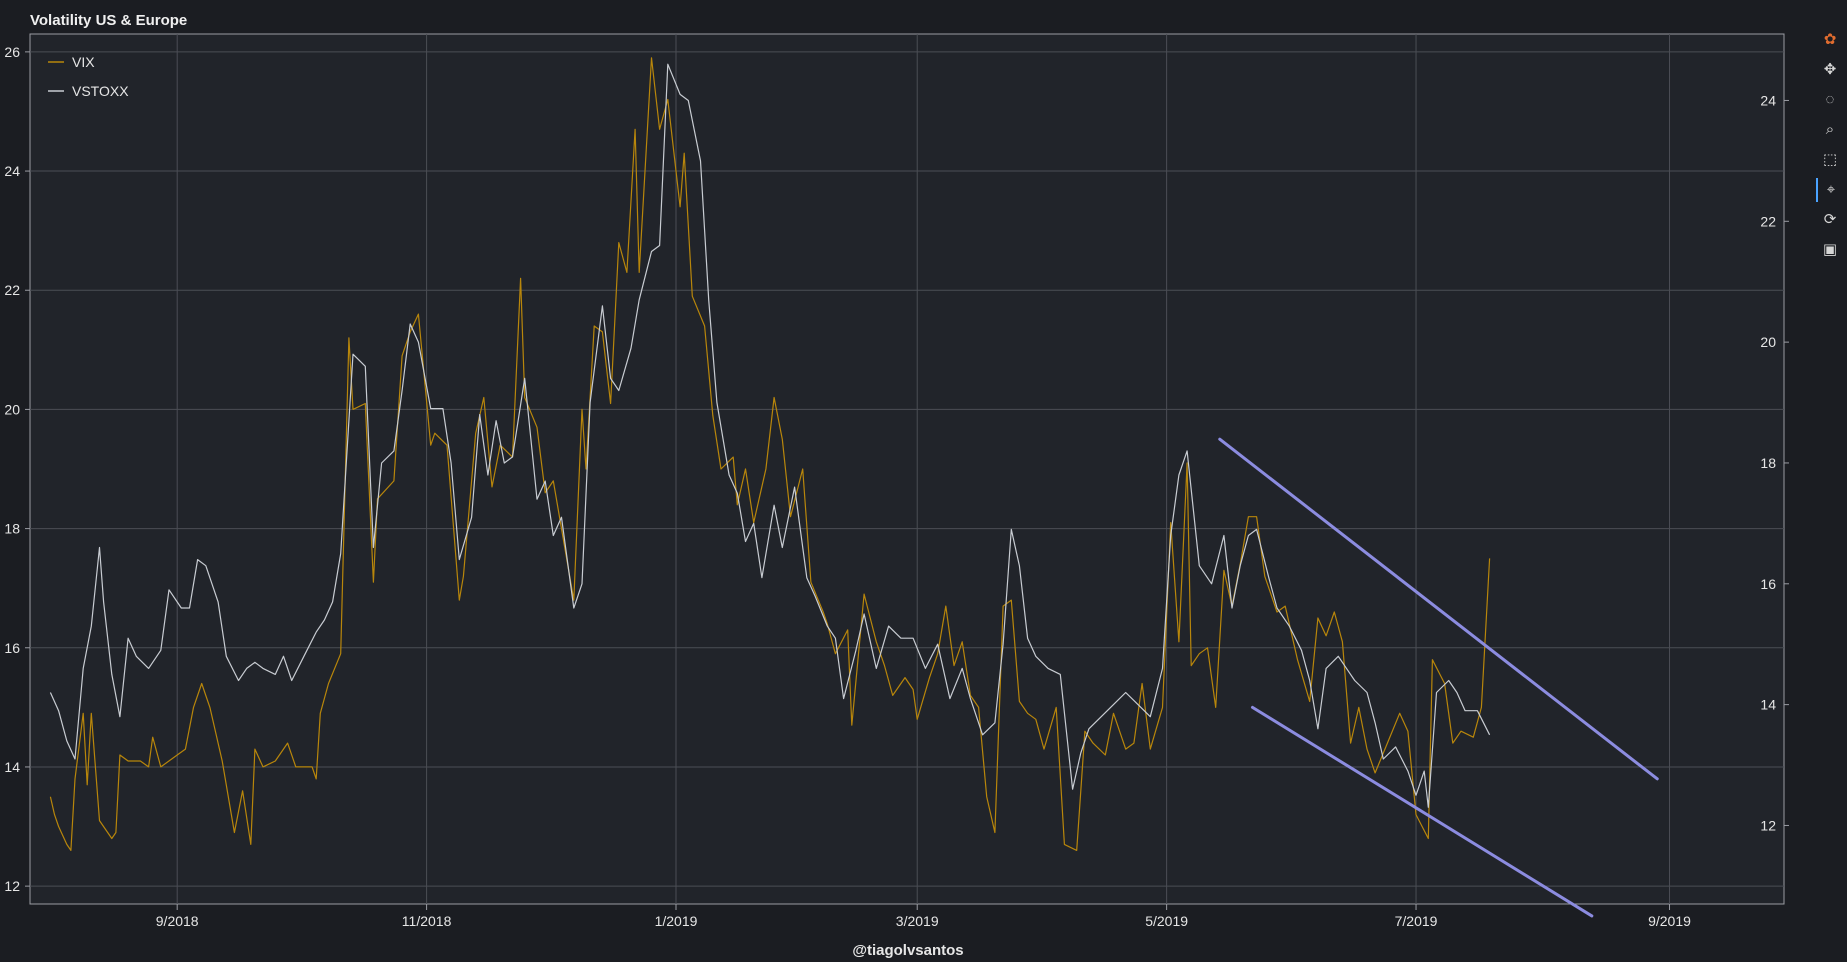  I want to click on x-tick-label: 1/2019, so click(676, 921).